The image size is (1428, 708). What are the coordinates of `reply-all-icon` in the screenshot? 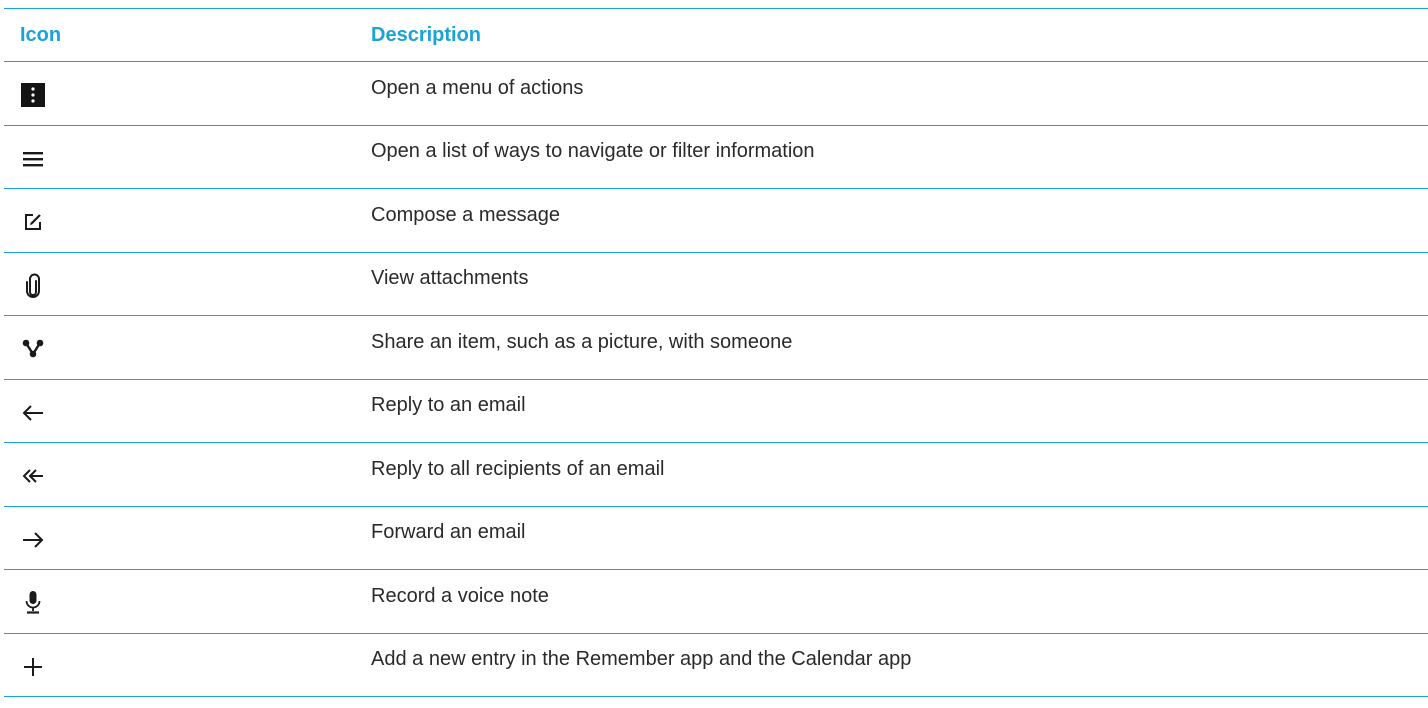 It's located at (33, 476).